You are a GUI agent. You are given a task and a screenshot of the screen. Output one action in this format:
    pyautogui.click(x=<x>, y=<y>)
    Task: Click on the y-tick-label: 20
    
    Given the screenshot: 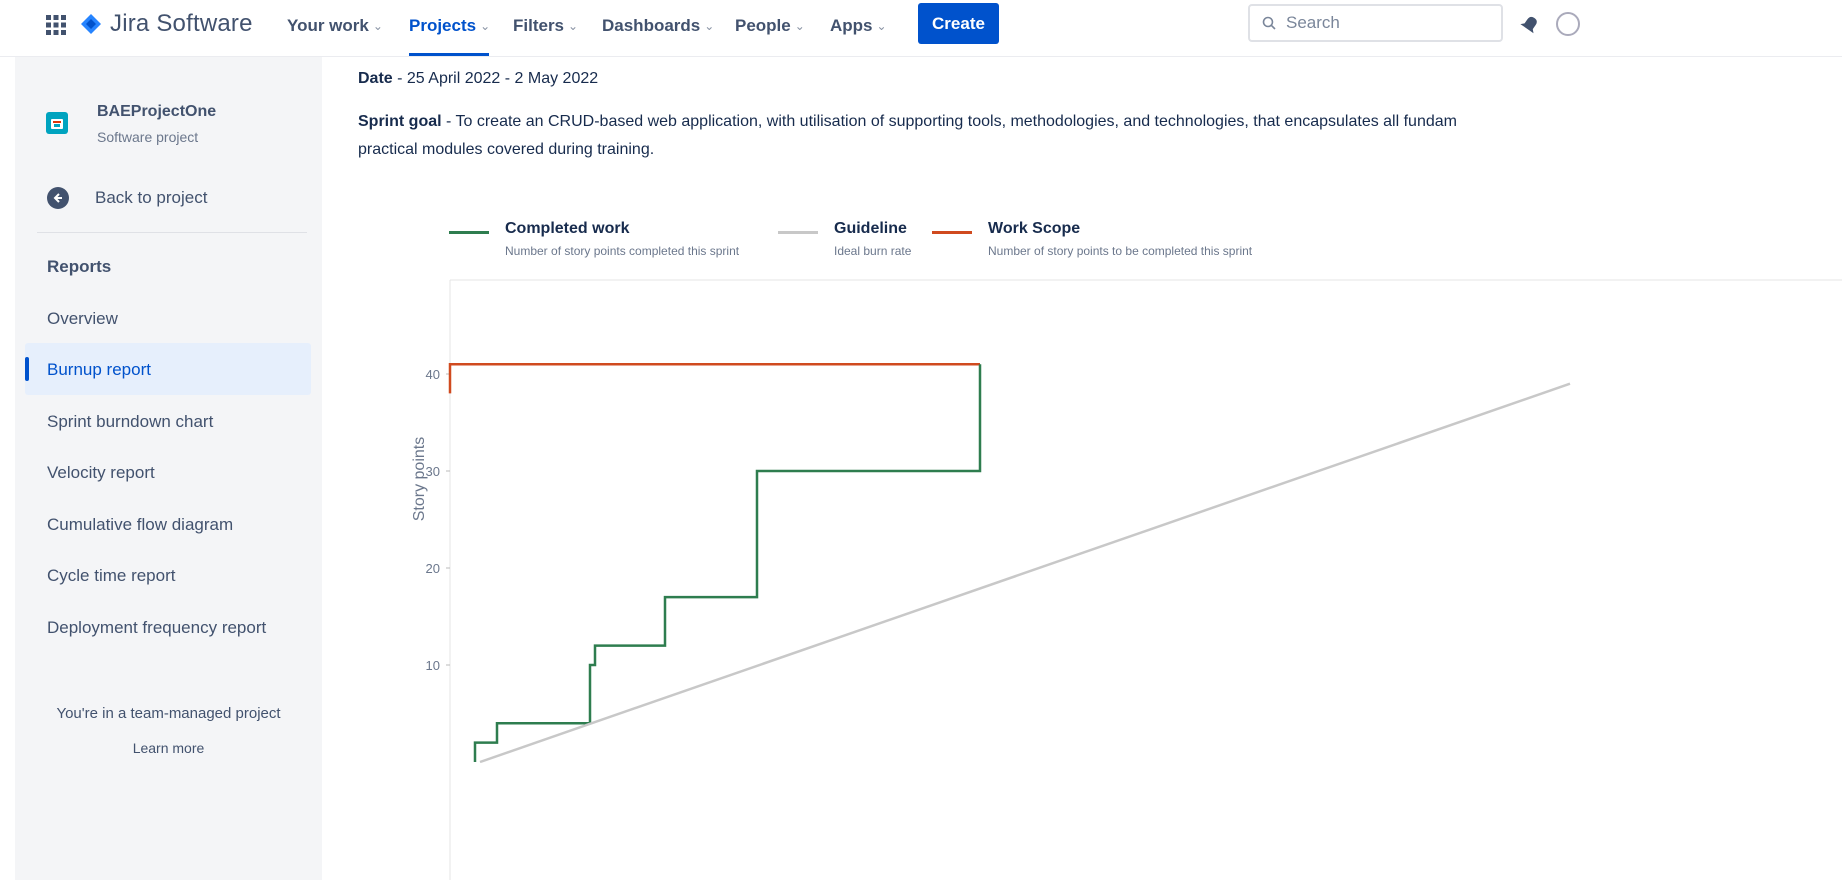 What is the action you would take?
    pyautogui.click(x=433, y=568)
    